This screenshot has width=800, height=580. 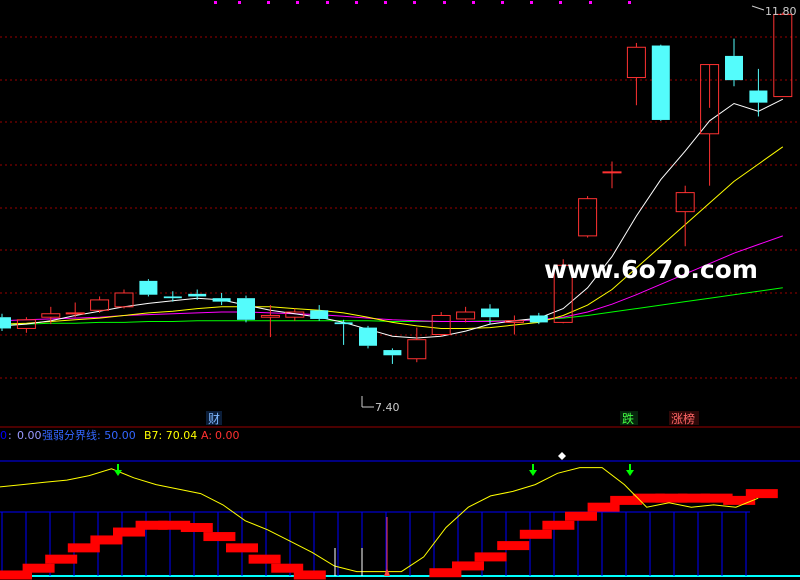 What do you see at coordinates (387, 407) in the screenshot?
I see `low-price-label: 7.40` at bounding box center [387, 407].